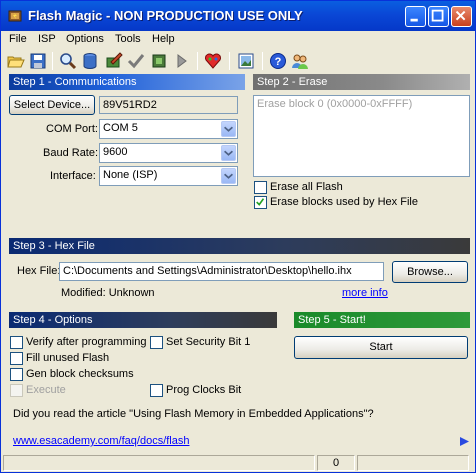 This screenshot has height=473, width=476. Describe the element at coordinates (168, 105) in the screenshot. I see `device-field: 89V51RD2` at that location.